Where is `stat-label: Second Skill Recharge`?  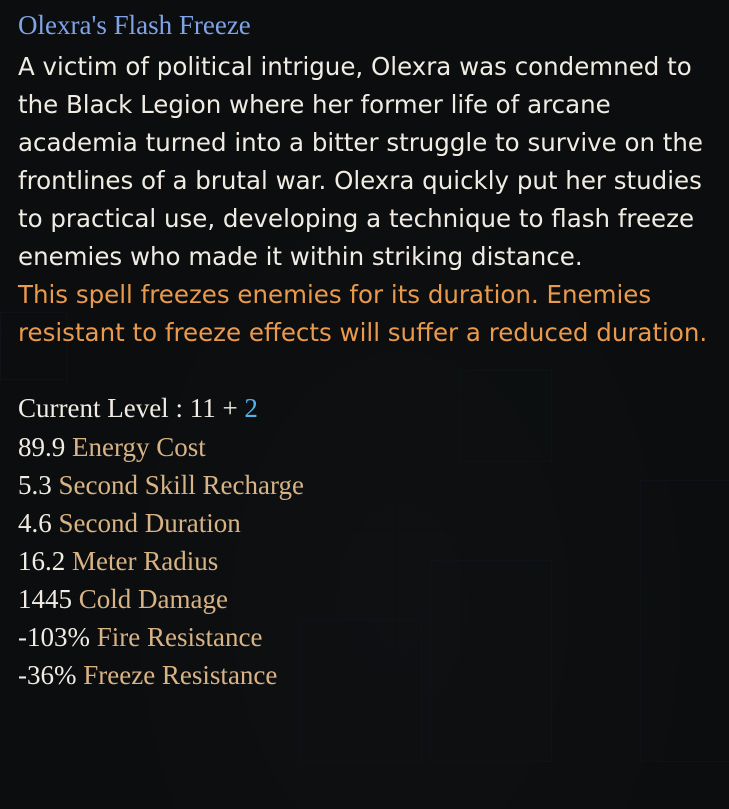
stat-label: Second Skill Recharge is located at coordinates (177, 485).